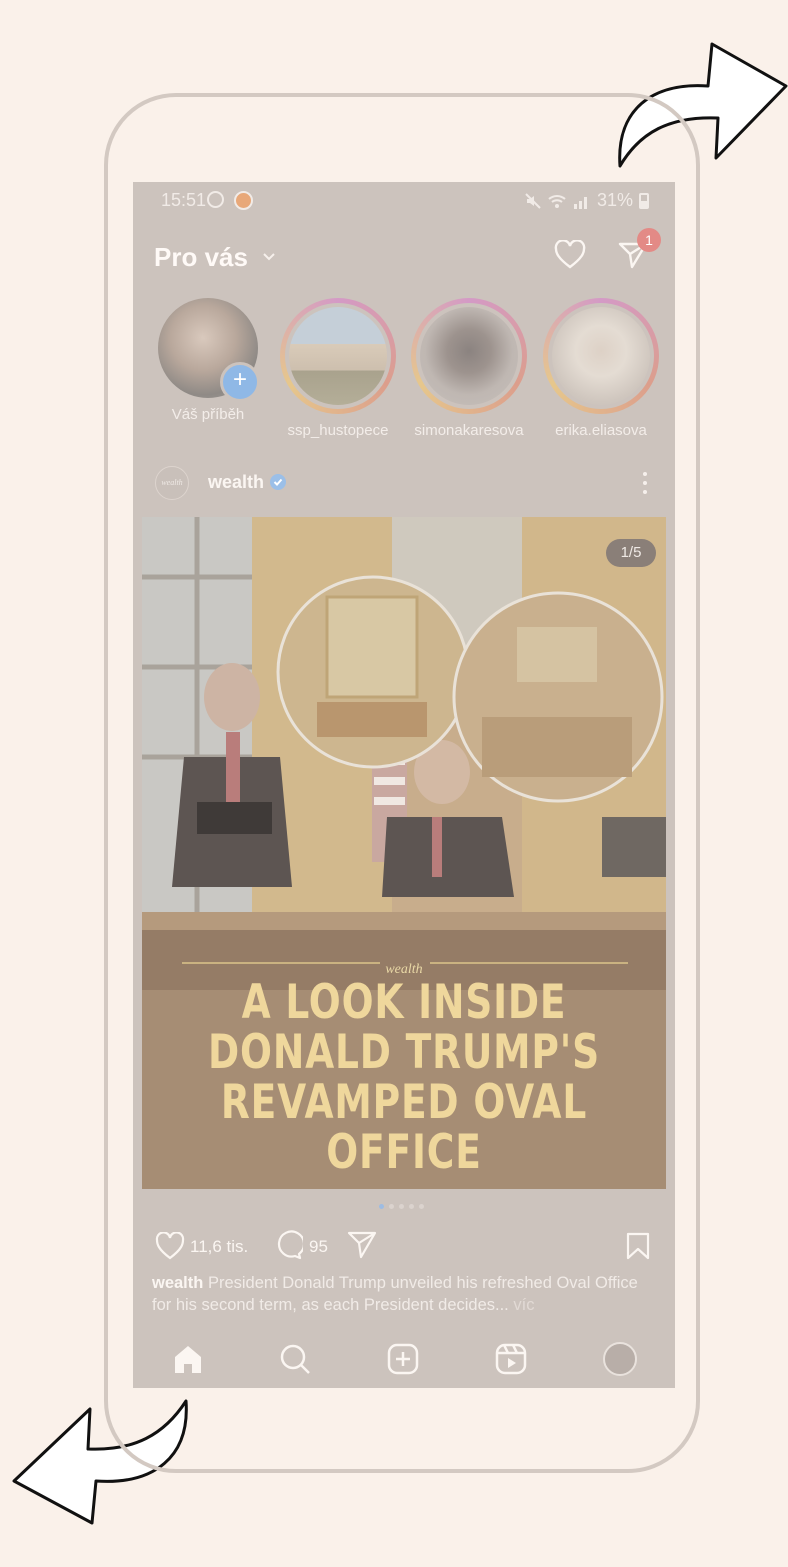 The width and height of the screenshot is (788, 1567). Describe the element at coordinates (404, 482) in the screenshot. I see `post-header: wealth wealth` at that location.